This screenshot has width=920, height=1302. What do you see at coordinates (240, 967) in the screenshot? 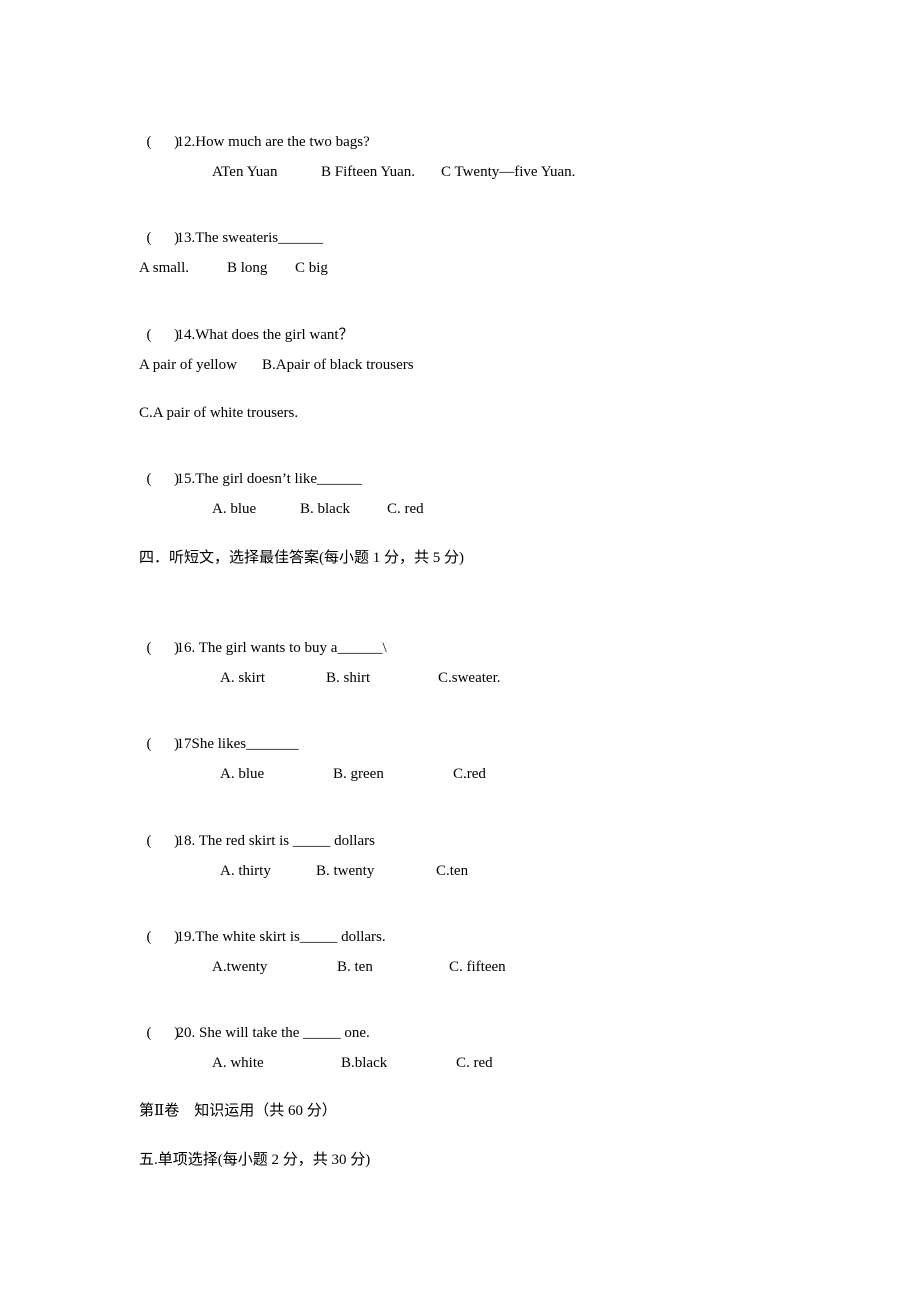
I see `option-a: A.twenty` at bounding box center [240, 967].